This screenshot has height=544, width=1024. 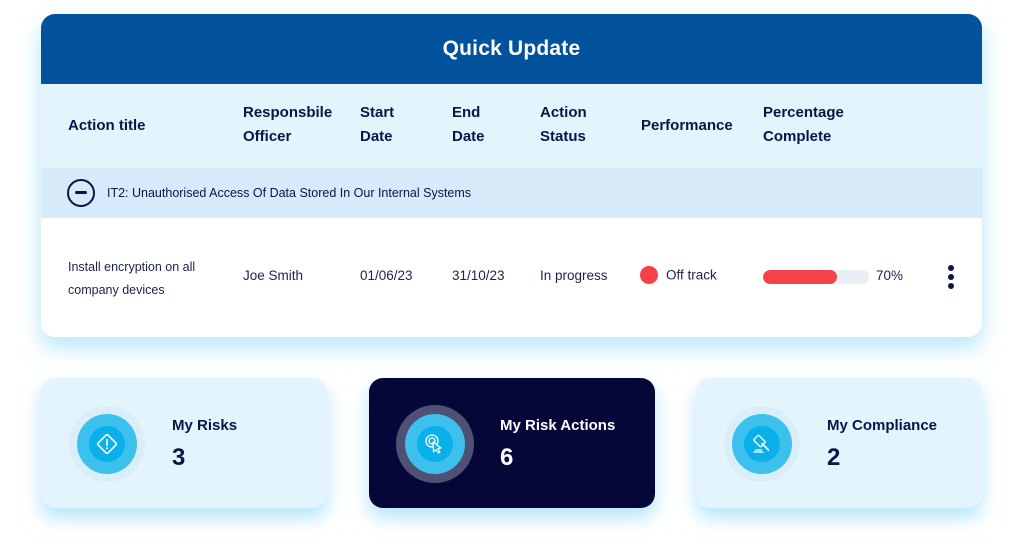 I want to click on card-label: My Compliance, so click(x=882, y=425).